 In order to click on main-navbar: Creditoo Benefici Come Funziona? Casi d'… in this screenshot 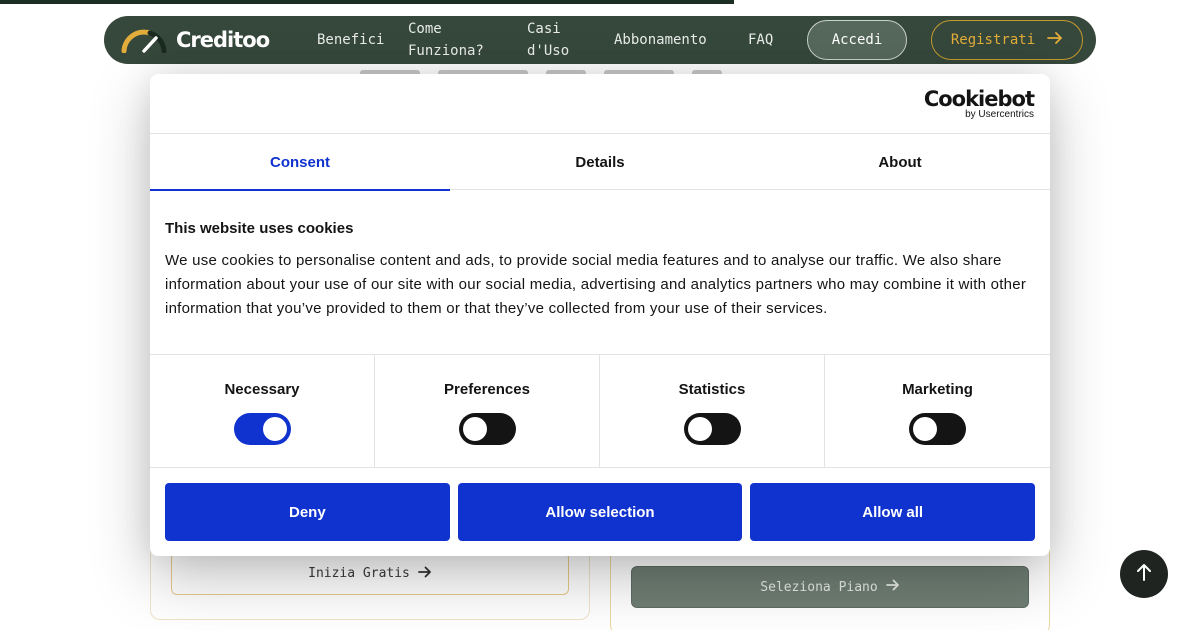, I will do `click(600, 40)`.